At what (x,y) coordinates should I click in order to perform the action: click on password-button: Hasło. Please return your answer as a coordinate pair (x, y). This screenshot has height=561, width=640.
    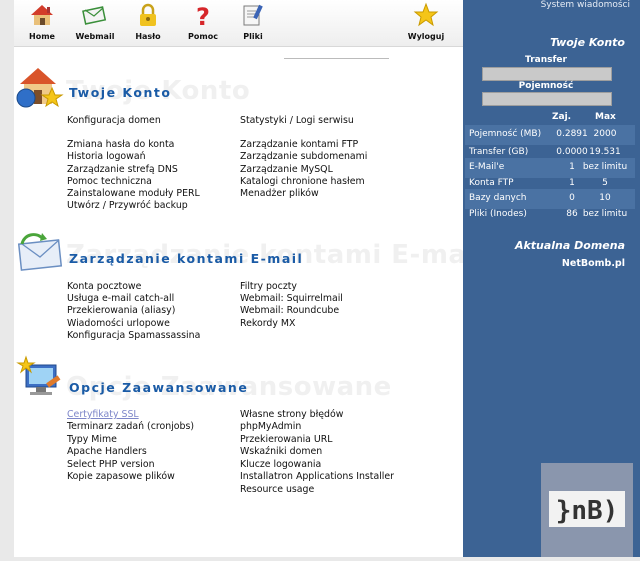
    Looking at the image, I should click on (148, 21).